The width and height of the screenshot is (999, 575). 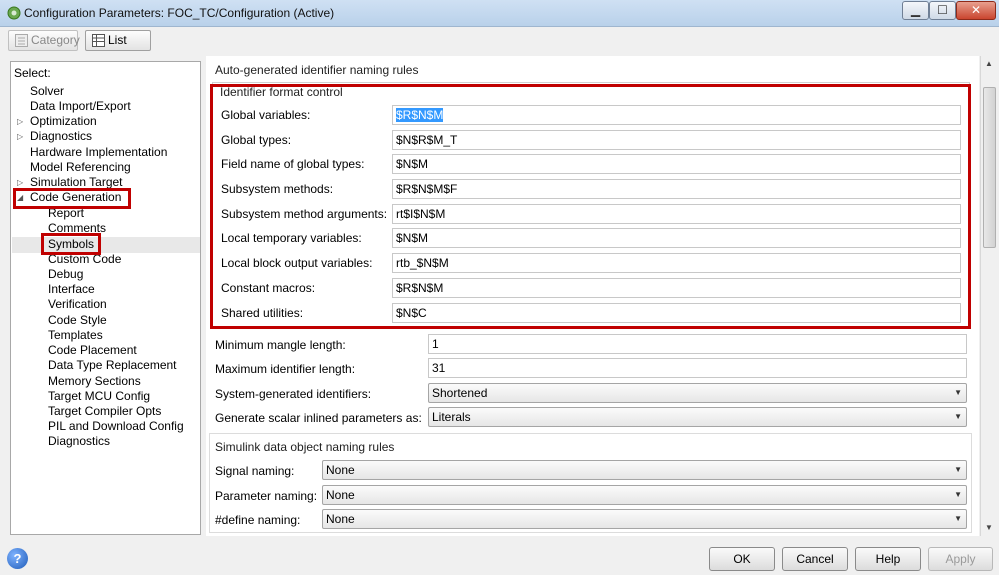 I want to click on code-generation-highlight, so click(x=72, y=198).